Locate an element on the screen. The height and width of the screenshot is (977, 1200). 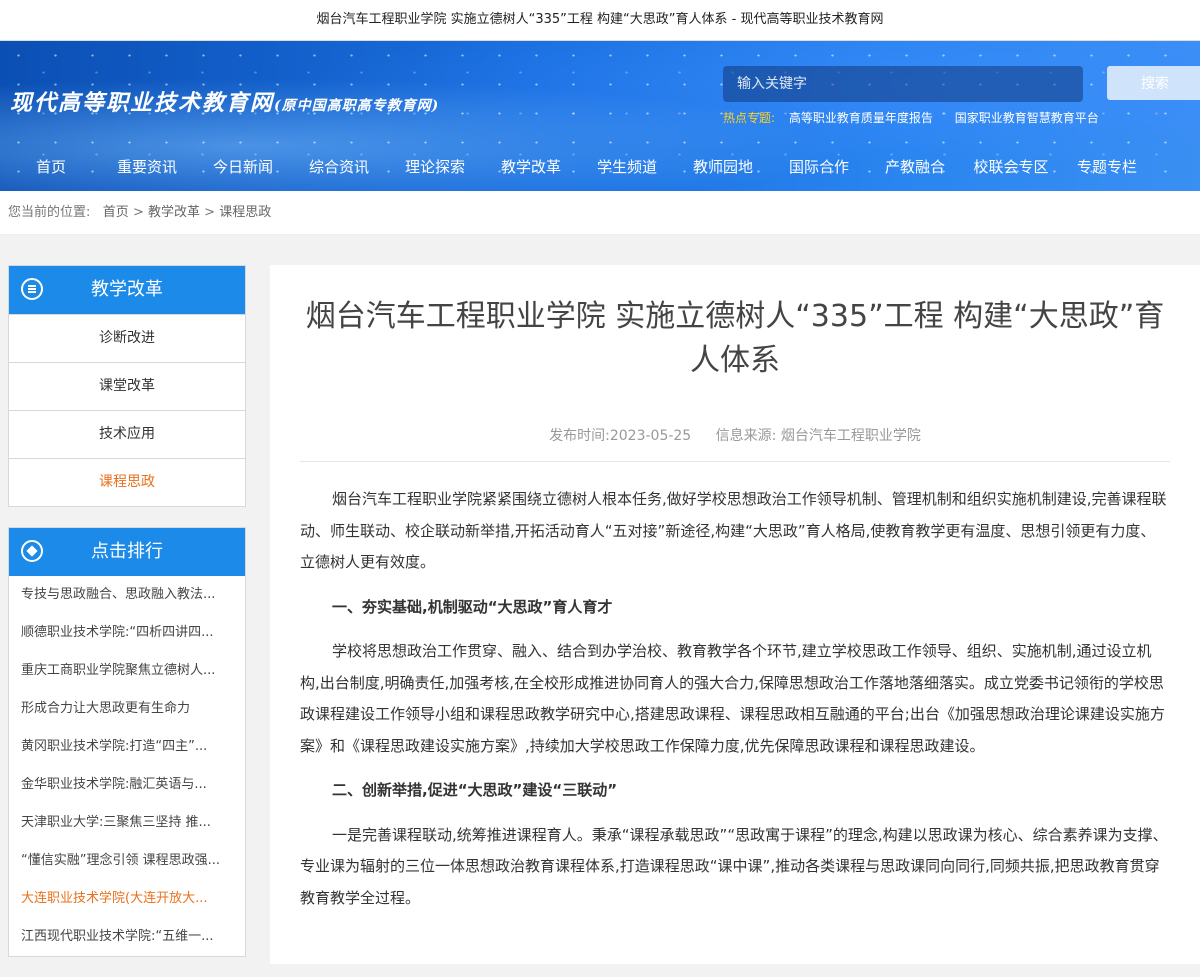
search-button: 搜索 is located at coordinates (1153, 83).